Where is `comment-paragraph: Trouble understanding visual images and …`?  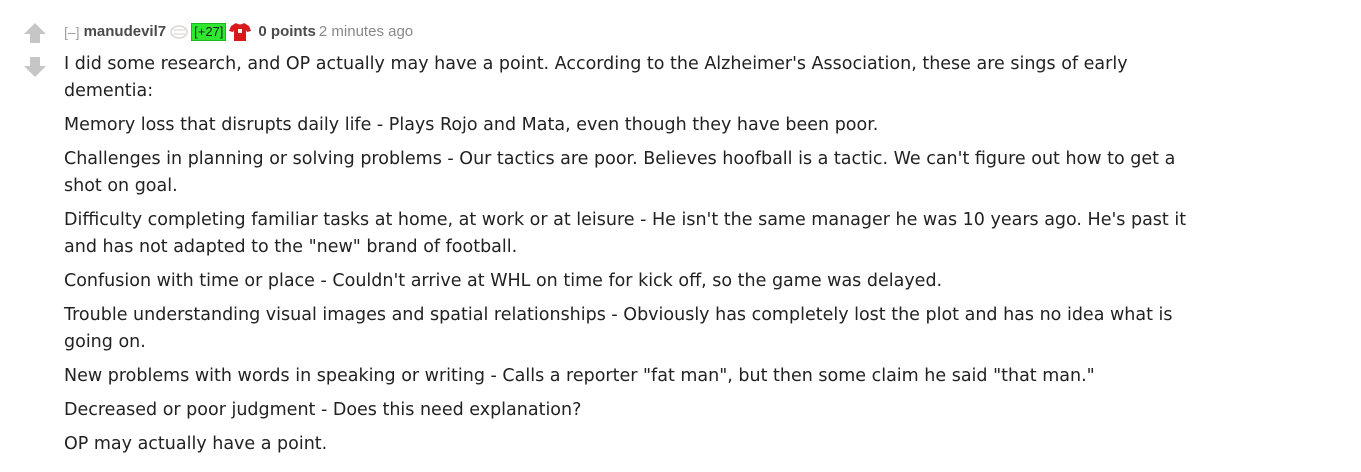
comment-paragraph: Trouble understanding visual images and … is located at coordinates (618, 328).